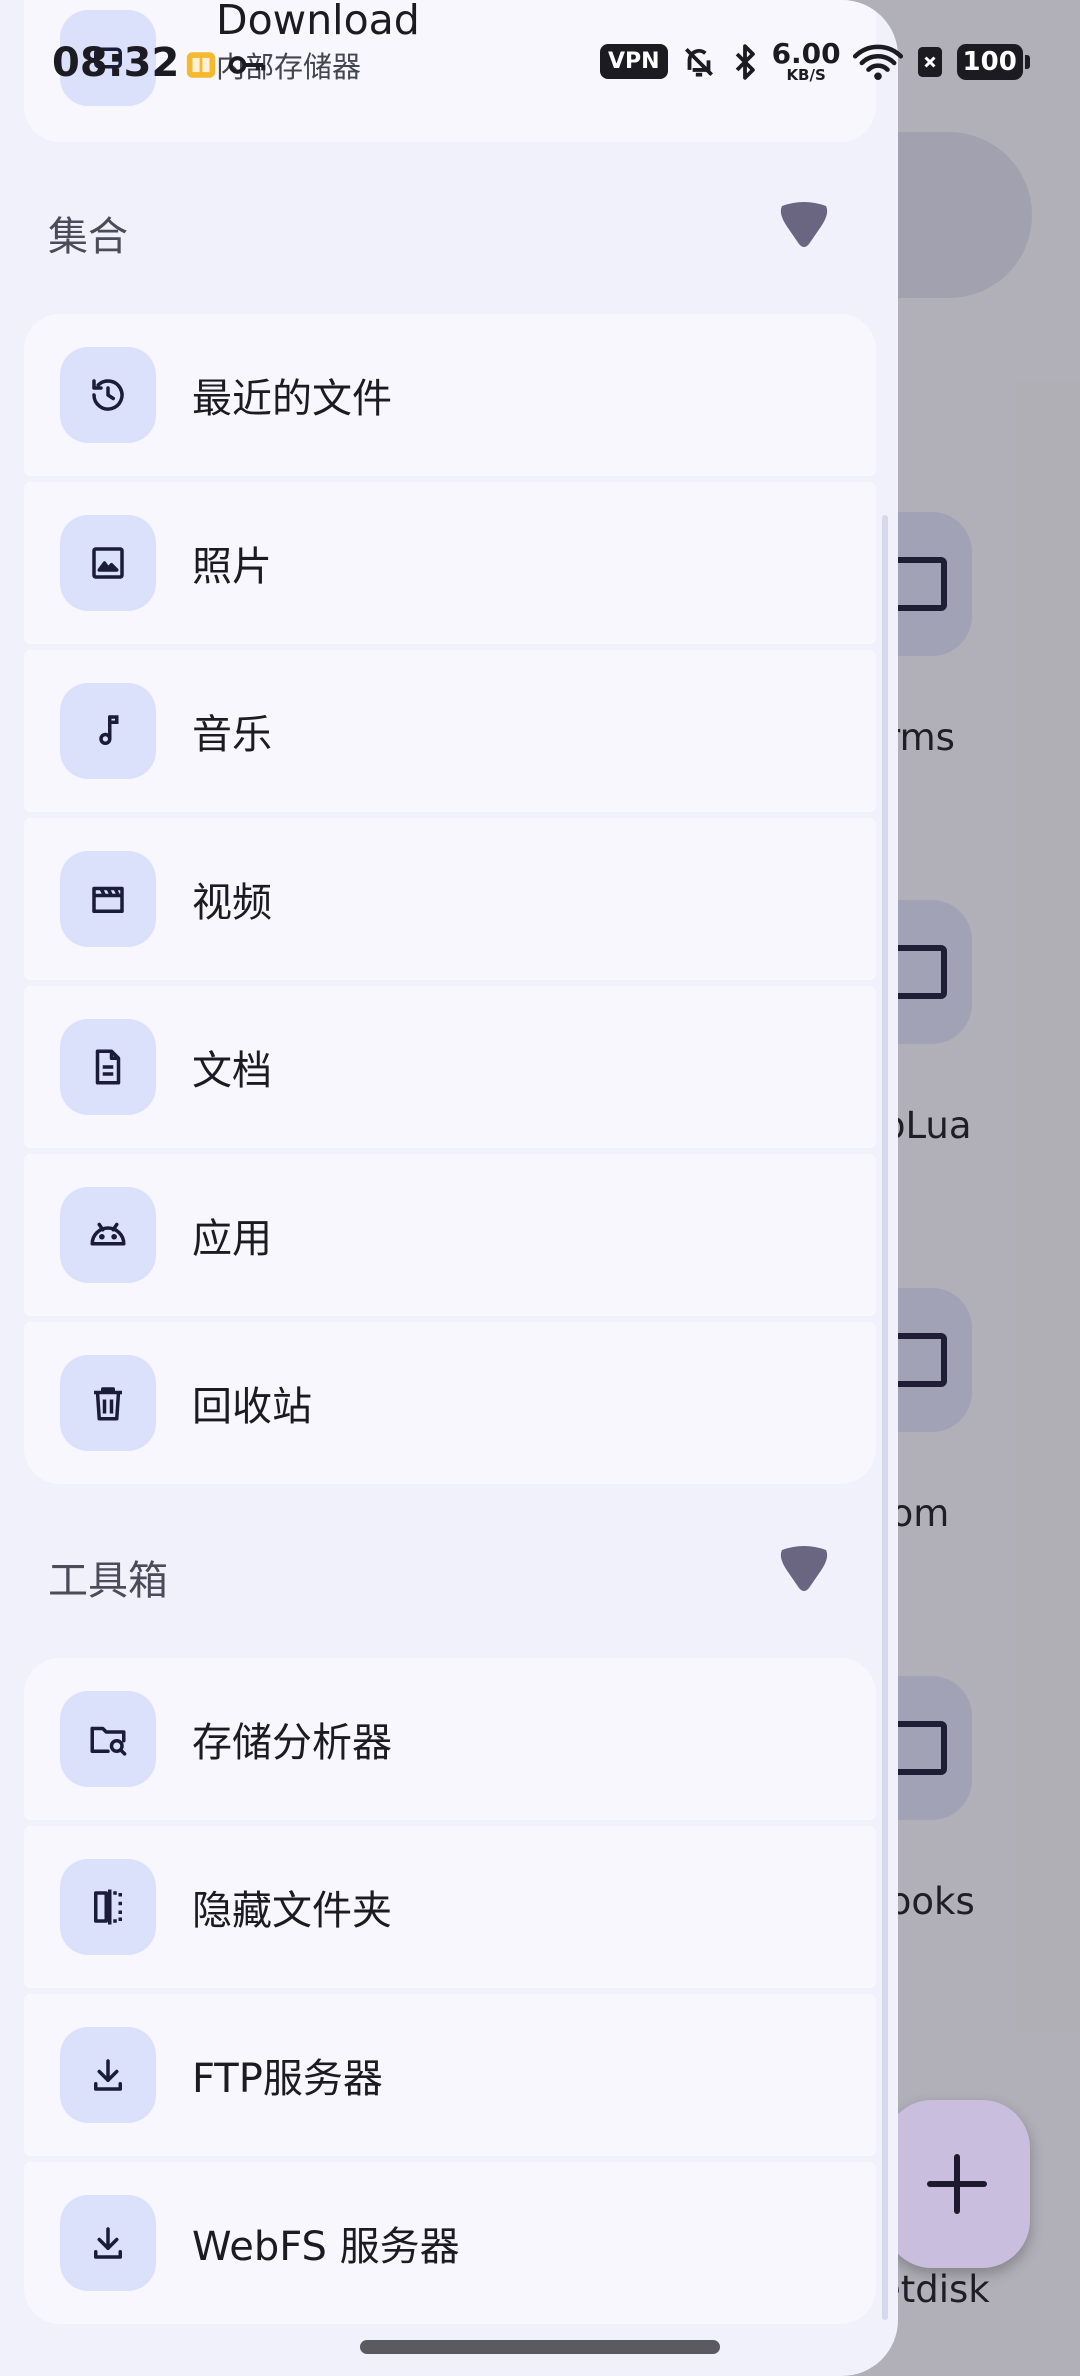 Image resolution: width=1080 pixels, height=2376 pixels. What do you see at coordinates (108, 899) in the screenshot?
I see `movie-icon` at bounding box center [108, 899].